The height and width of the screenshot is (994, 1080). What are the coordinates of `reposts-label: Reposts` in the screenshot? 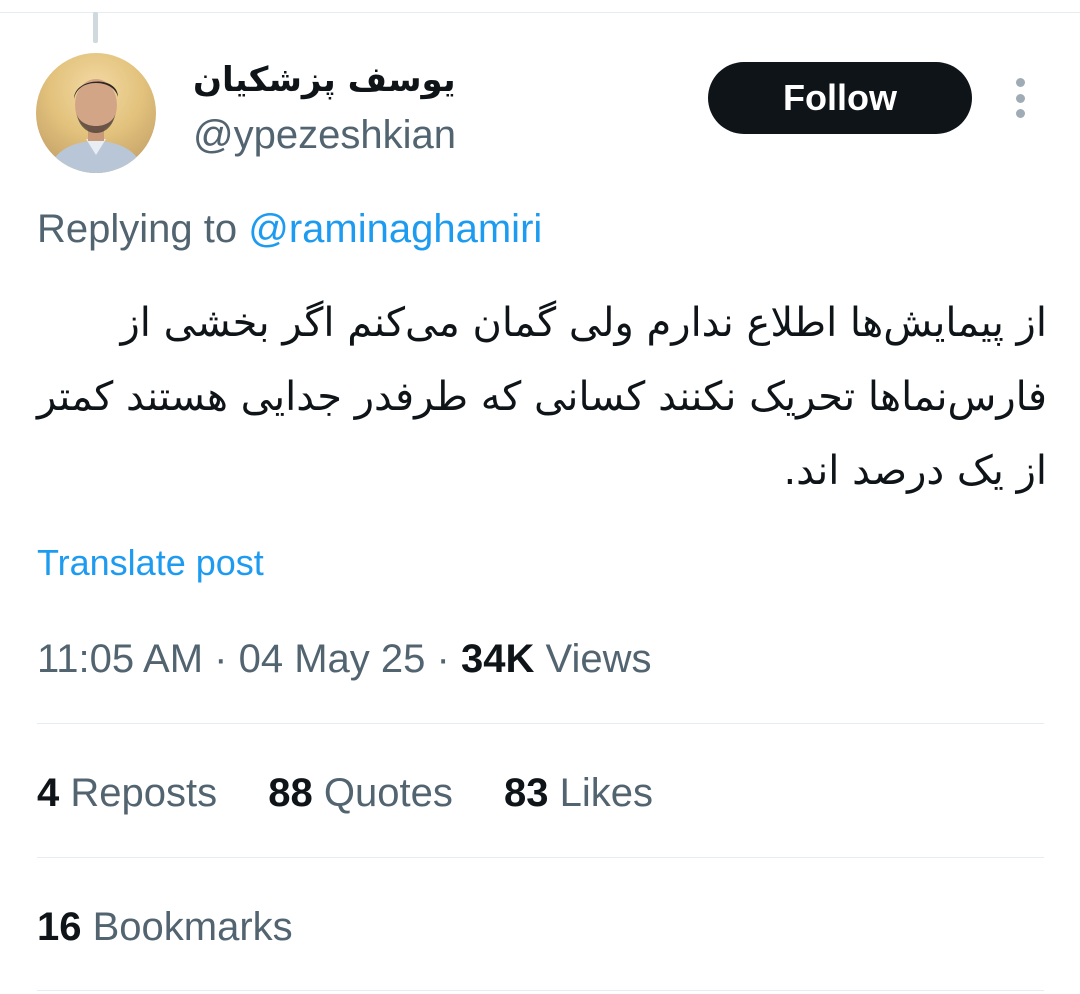 It's located at (144, 793).